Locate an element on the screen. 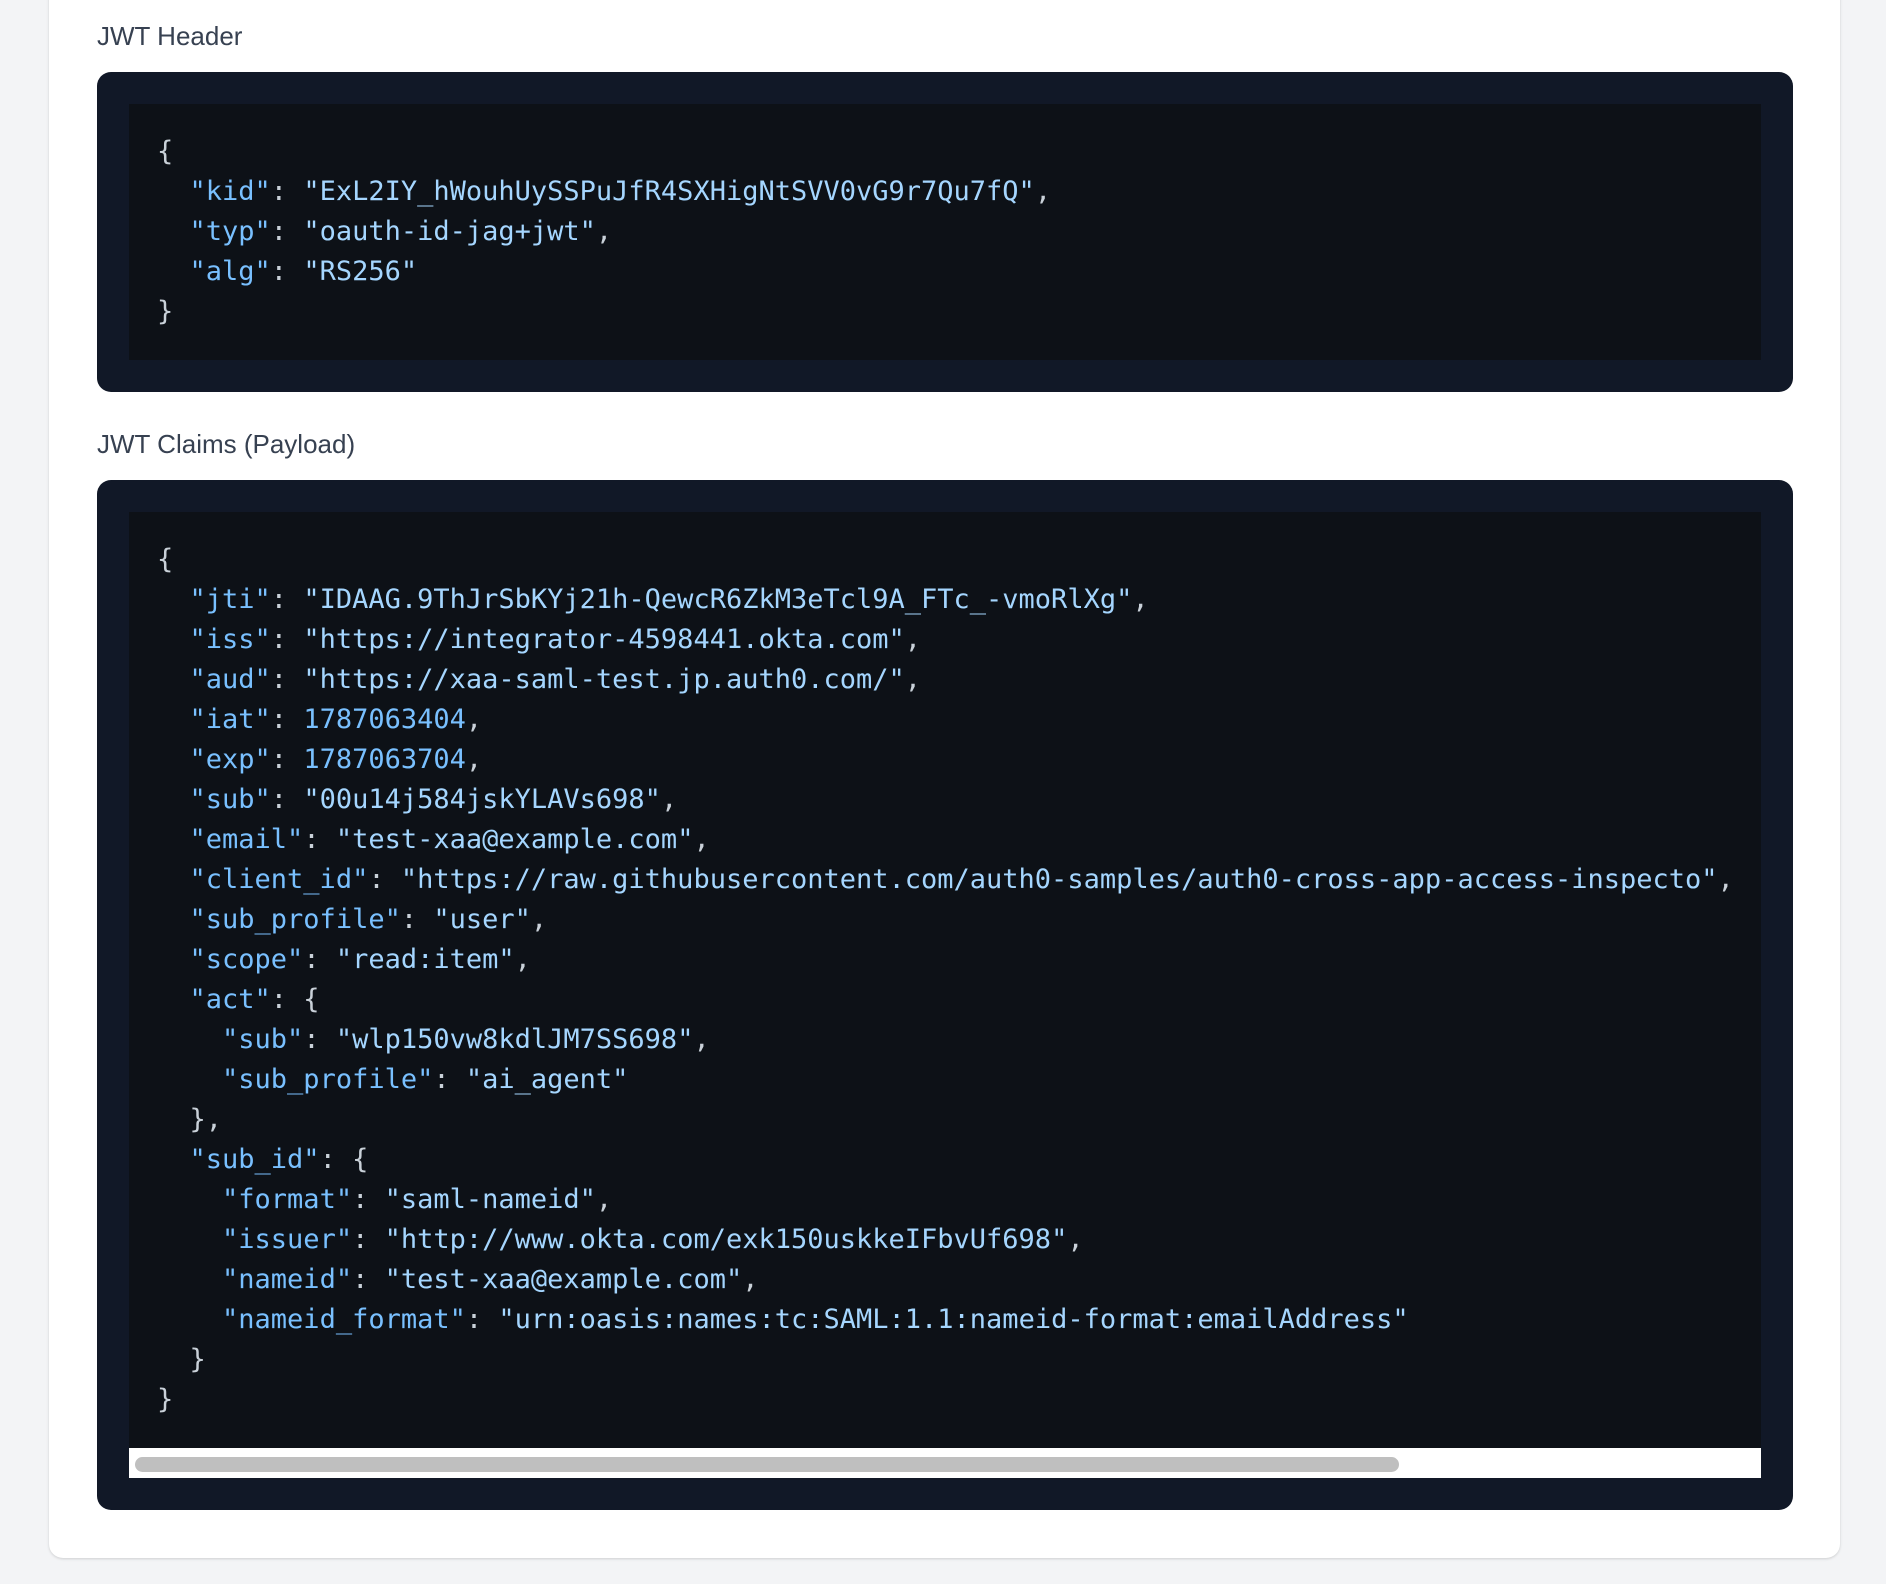  claims-value-nameid: "test-xaa@example.com" is located at coordinates (563, 1279).